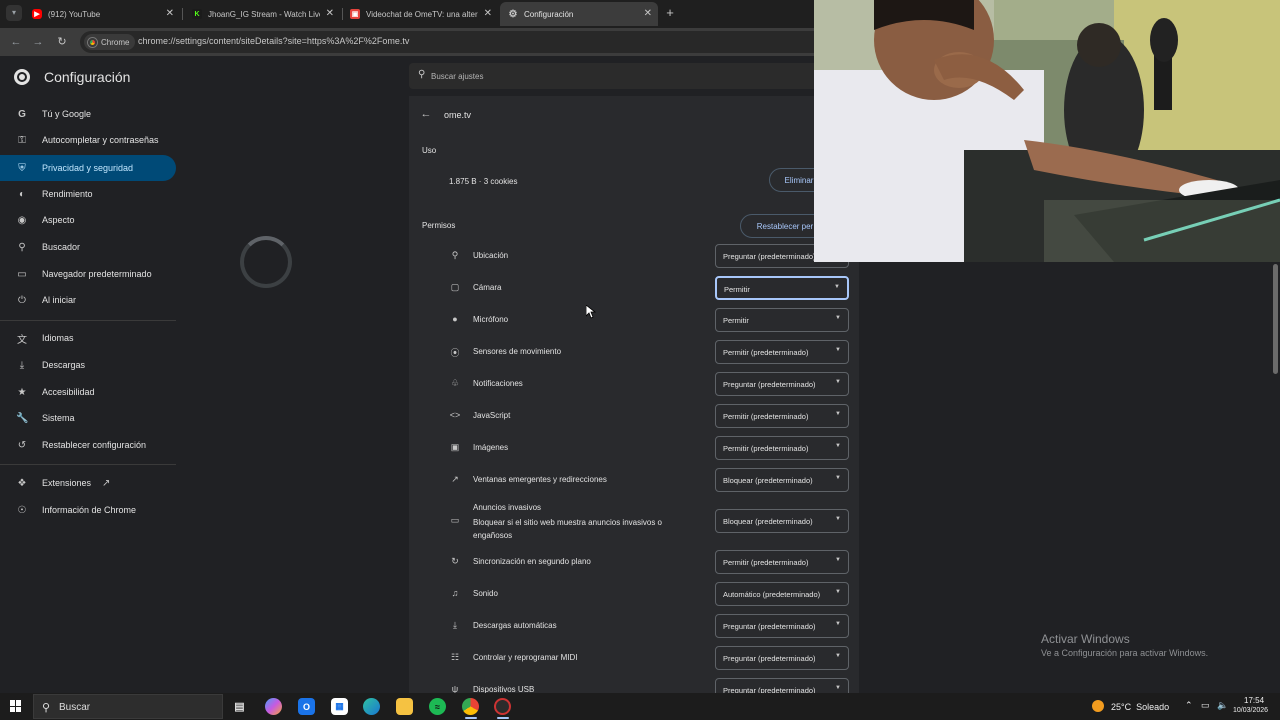 This screenshot has height=720, width=1280. Describe the element at coordinates (88, 140) in the screenshot. I see `sidebar-item-autofill: ⚿ Autocompletar y contraseñas` at that location.